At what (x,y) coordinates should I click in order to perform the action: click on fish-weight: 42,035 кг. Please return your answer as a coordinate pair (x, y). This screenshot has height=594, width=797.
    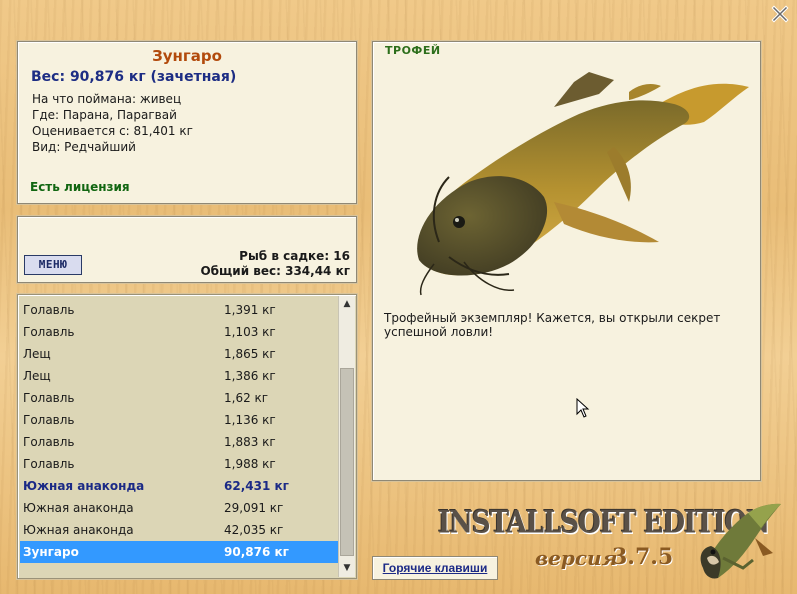
    Looking at the image, I should click on (254, 530).